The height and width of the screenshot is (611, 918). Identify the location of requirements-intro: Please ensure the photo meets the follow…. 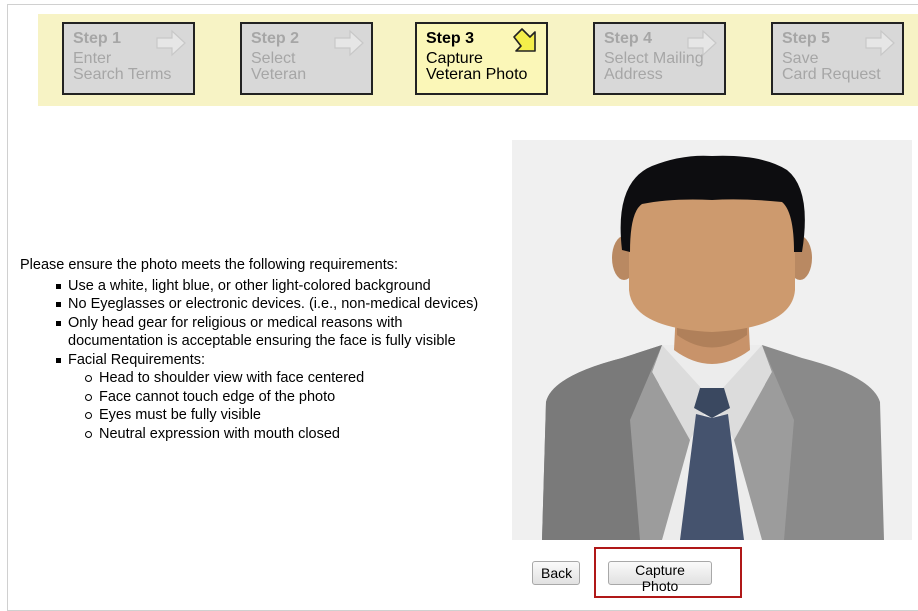
(209, 265).